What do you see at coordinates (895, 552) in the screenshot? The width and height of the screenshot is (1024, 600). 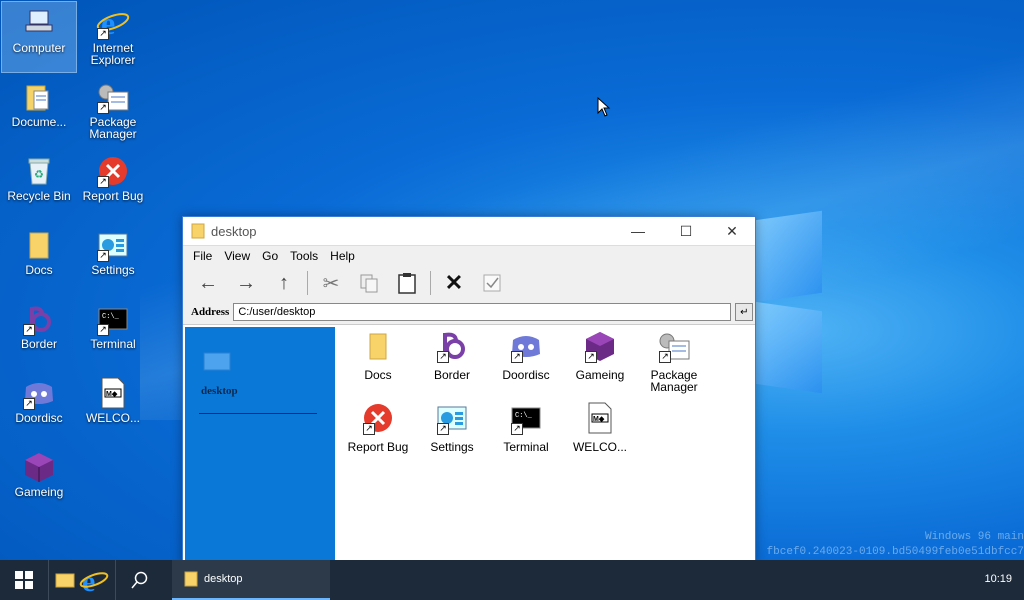 I see `watermark-line2: fbcef0.240023-0109.bd50499feb0e51dbfcc7` at bounding box center [895, 552].